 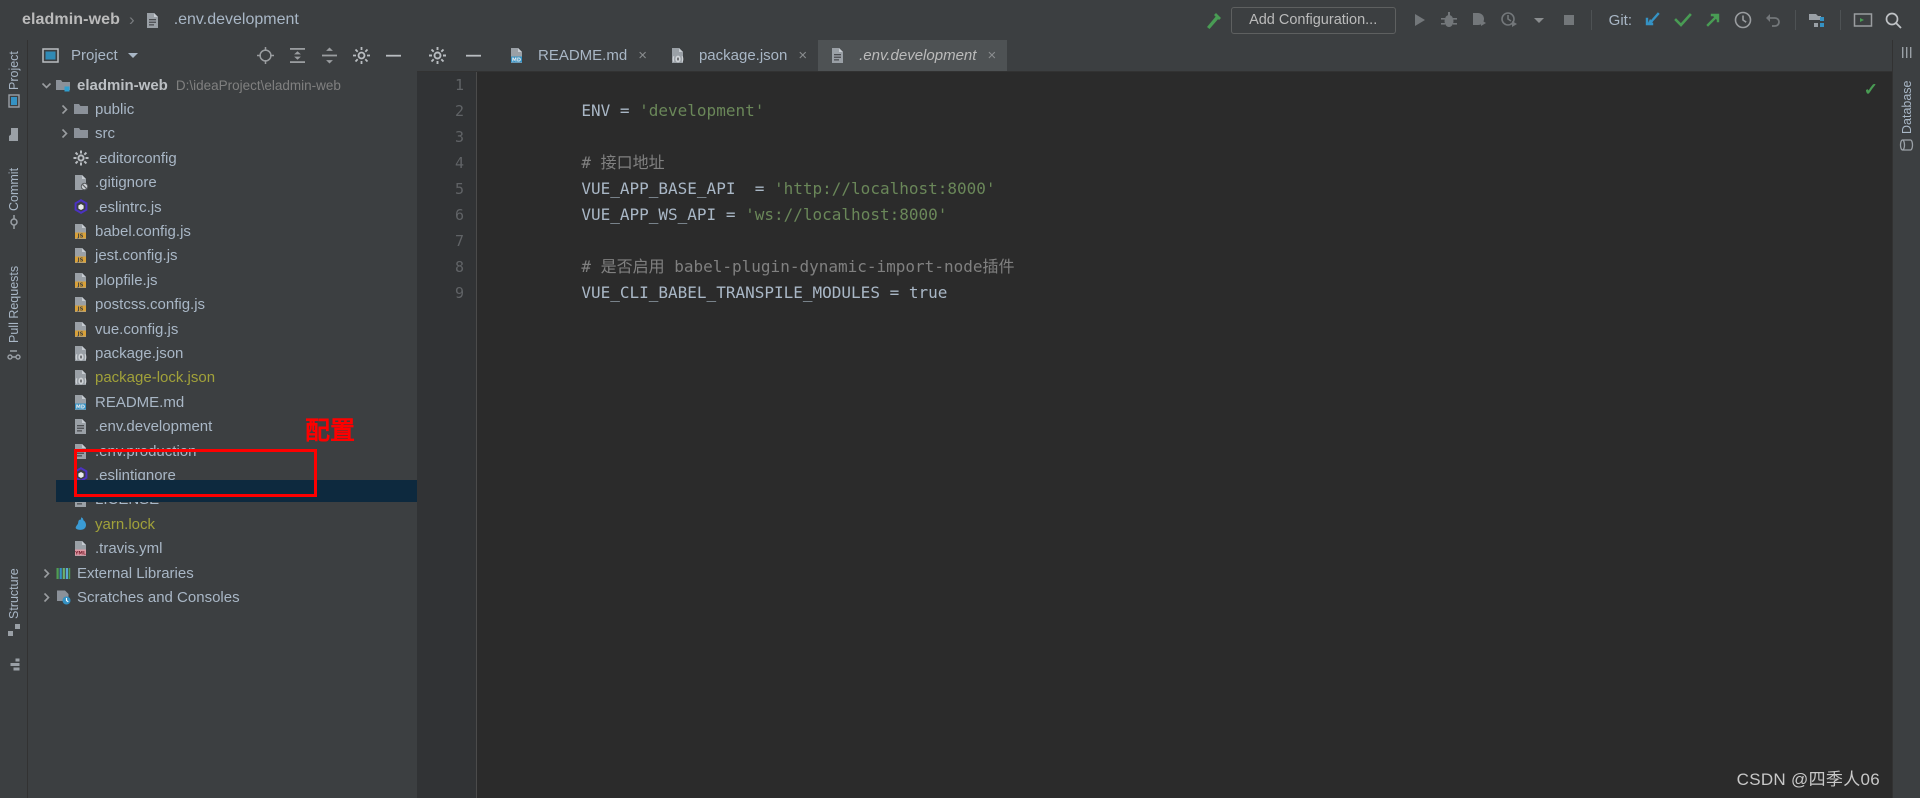 What do you see at coordinates (459, 241) in the screenshot?
I see `line-number: 7` at bounding box center [459, 241].